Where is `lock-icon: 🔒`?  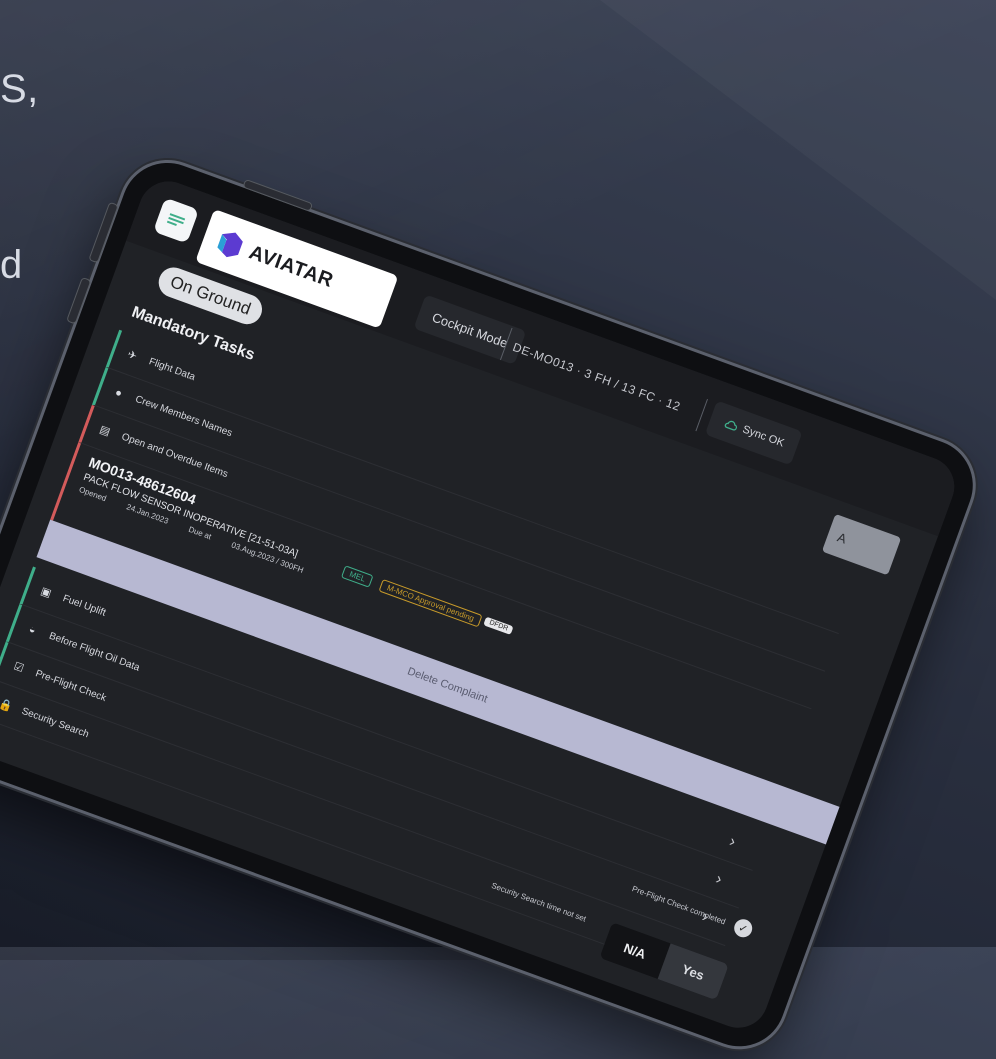 lock-icon: 🔒 is located at coordinates (7, 705).